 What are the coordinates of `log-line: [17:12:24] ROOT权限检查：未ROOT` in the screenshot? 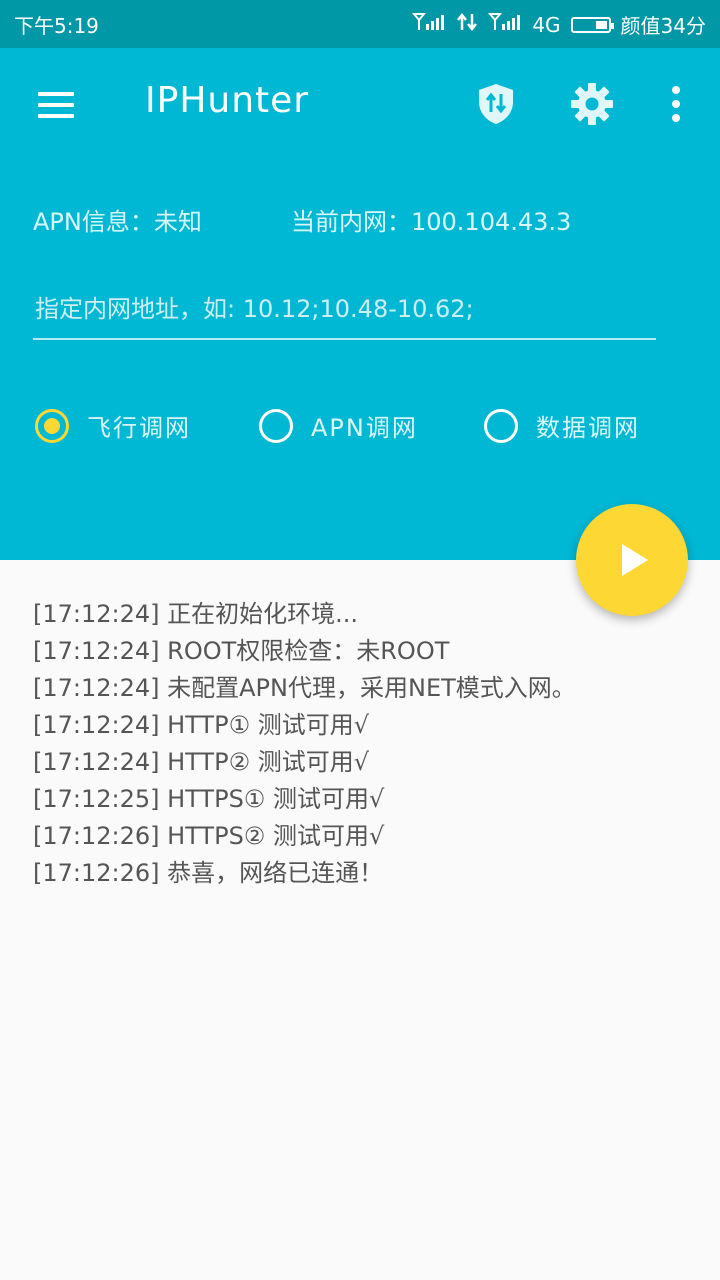 It's located at (241, 651).